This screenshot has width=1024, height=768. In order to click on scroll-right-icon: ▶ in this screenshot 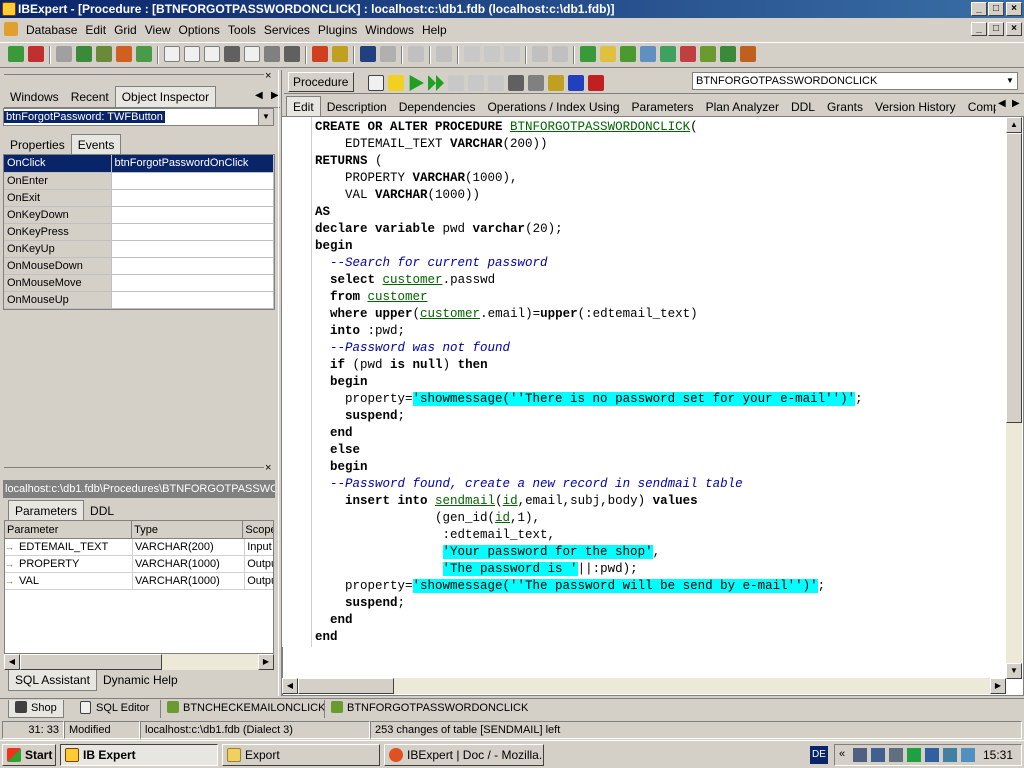, I will do `click(266, 662)`.